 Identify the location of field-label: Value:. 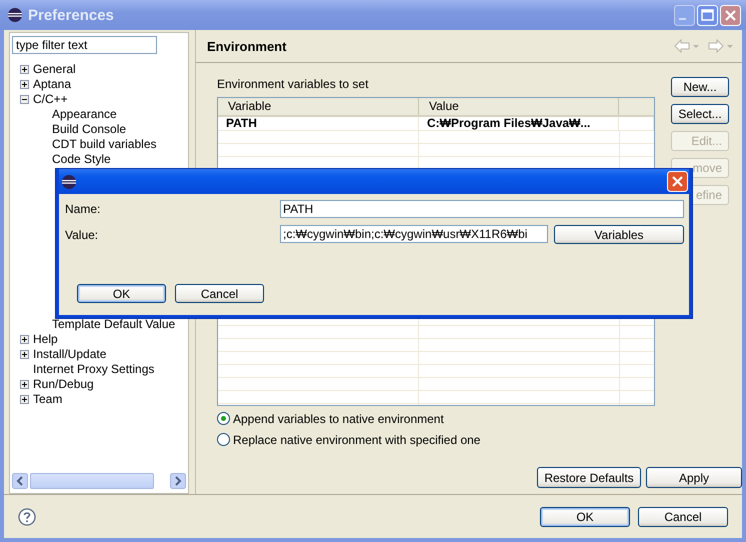
(82, 235).